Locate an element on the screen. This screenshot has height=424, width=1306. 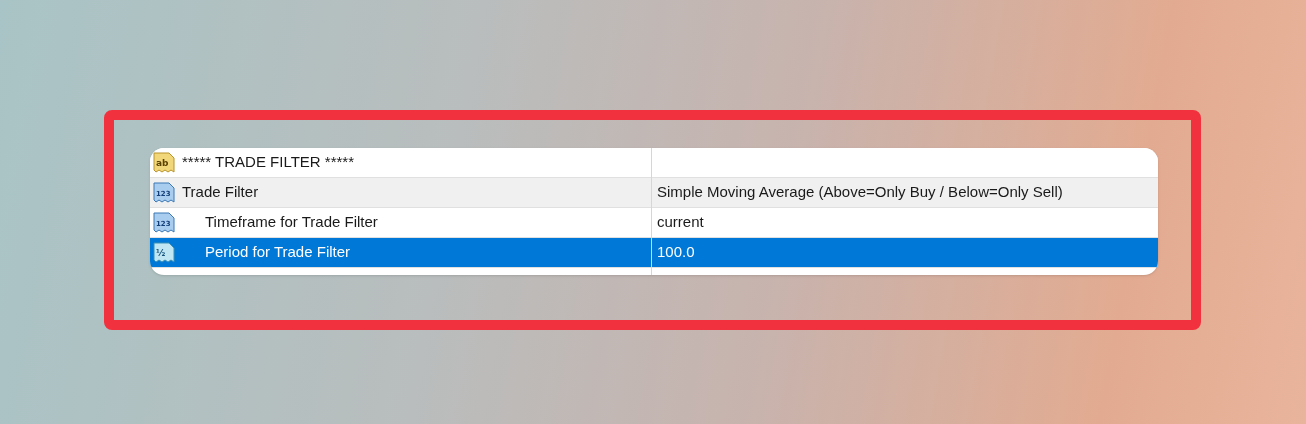
property-value: 100.0 is located at coordinates (676, 252).